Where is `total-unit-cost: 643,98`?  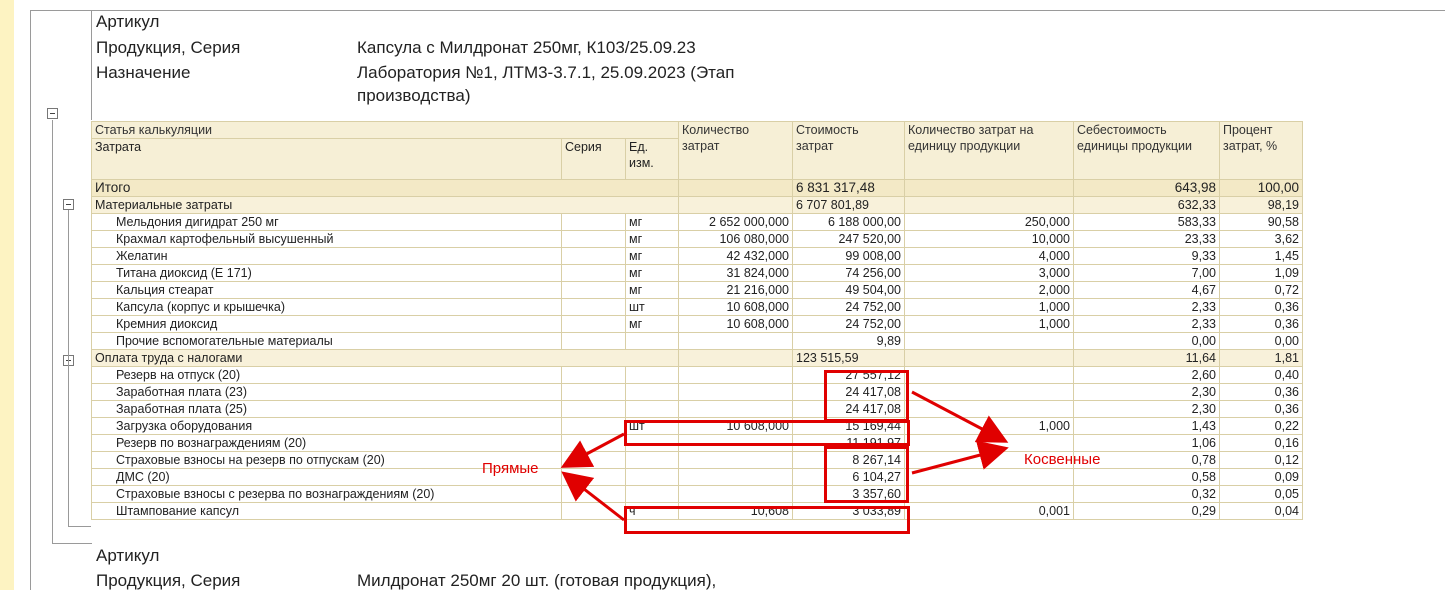 total-unit-cost: 643,98 is located at coordinates (1146, 188).